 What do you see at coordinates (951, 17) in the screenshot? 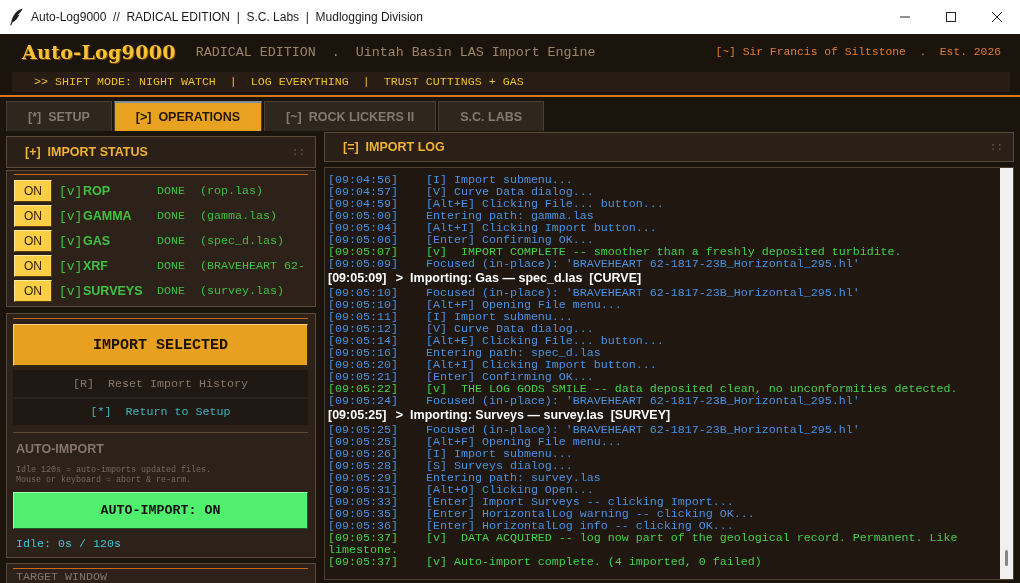
I see `maximize-icon` at bounding box center [951, 17].